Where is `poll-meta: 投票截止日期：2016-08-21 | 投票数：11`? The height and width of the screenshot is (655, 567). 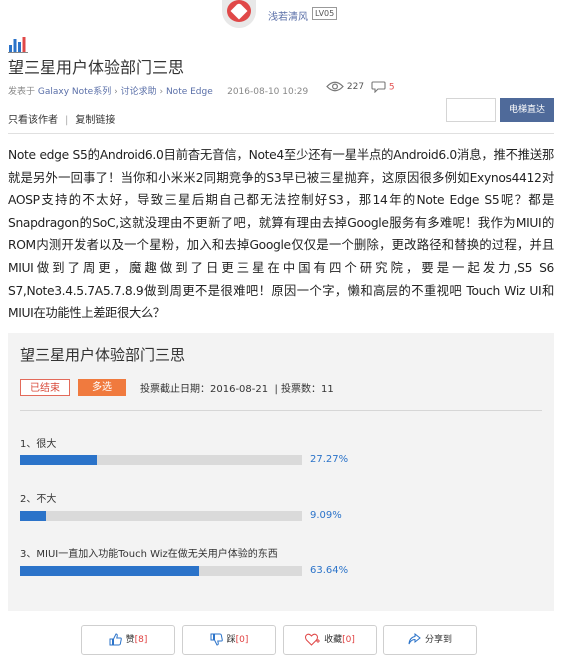 poll-meta: 投票截止日期：2016-08-21 | 投票数：11 is located at coordinates (237, 387).